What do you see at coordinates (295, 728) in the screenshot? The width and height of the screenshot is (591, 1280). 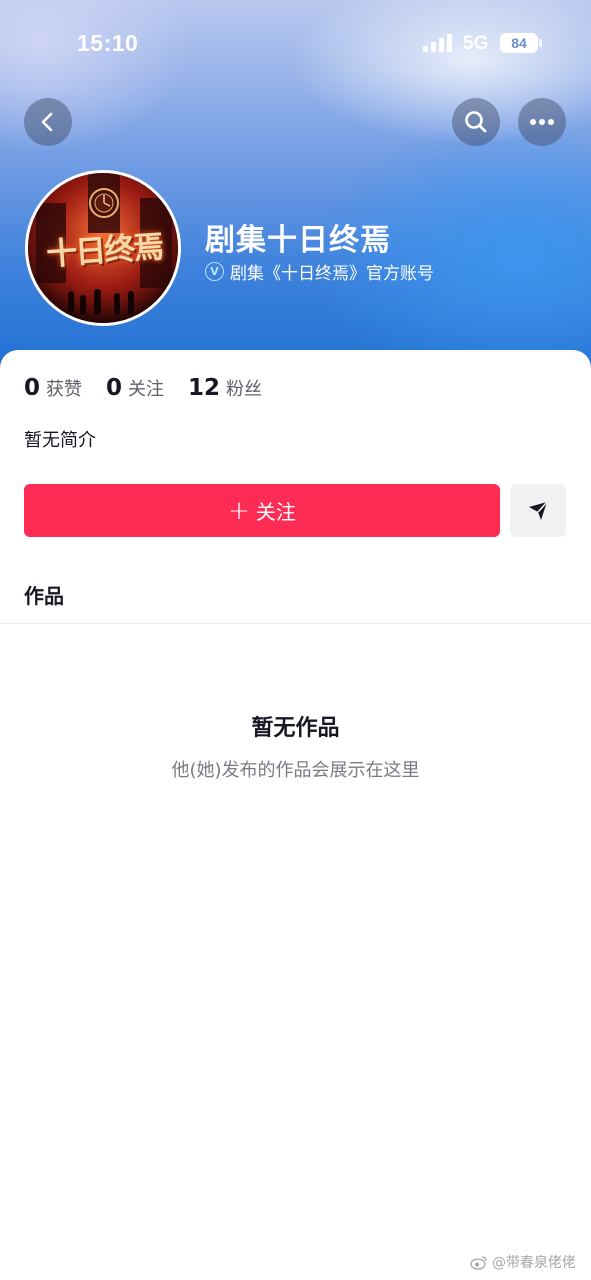 I see `empty-state-title: 暂无作品` at bounding box center [295, 728].